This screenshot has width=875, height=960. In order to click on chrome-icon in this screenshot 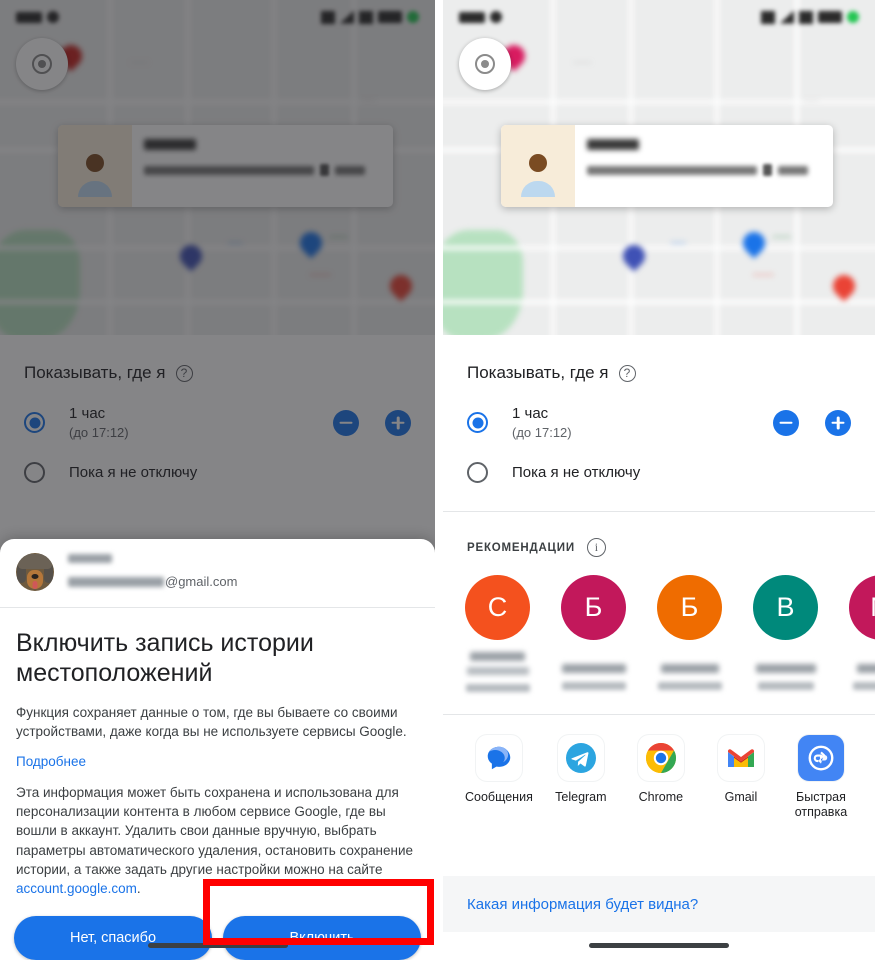, I will do `click(660, 758)`.